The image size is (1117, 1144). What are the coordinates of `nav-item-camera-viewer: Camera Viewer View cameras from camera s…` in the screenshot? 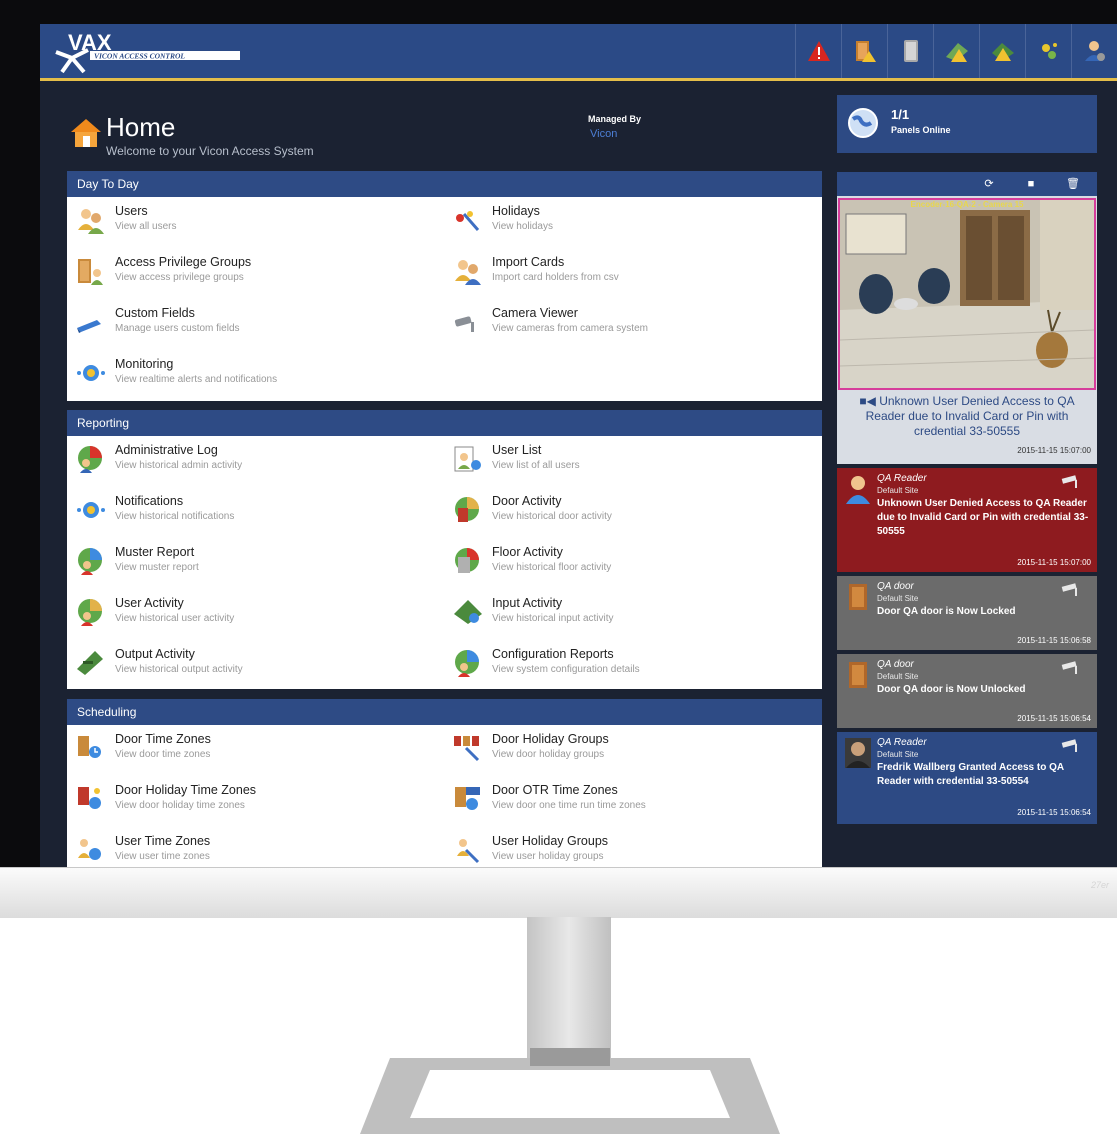 It's located at (629, 323).